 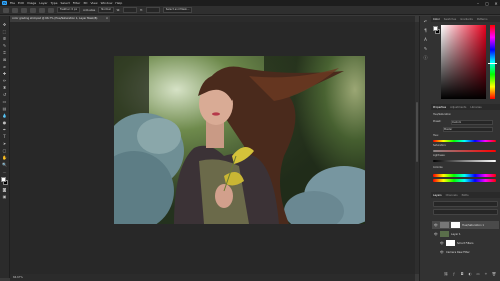 I want to click on panel-foreground-swatch, so click(x=435, y=28).